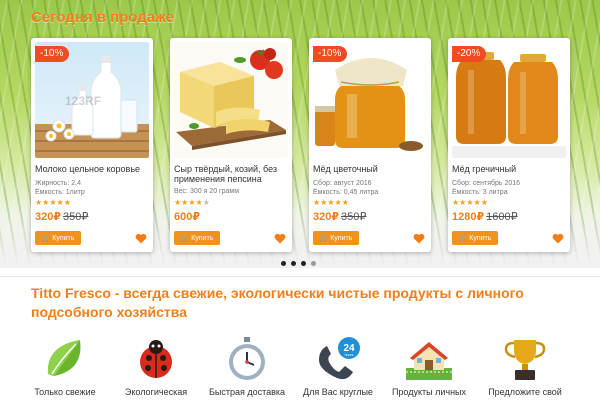 The image size is (600, 400). I want to click on product-image-milk: -10% 123RF, so click(92, 100).